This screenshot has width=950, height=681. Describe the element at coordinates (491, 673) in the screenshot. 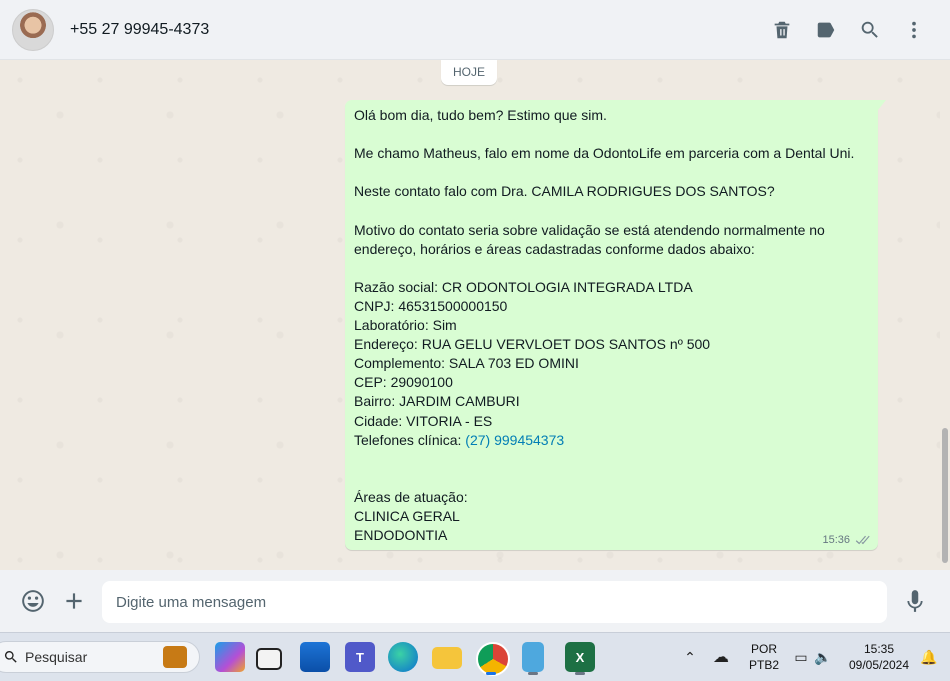

I see `chrome-active-indicator` at that location.